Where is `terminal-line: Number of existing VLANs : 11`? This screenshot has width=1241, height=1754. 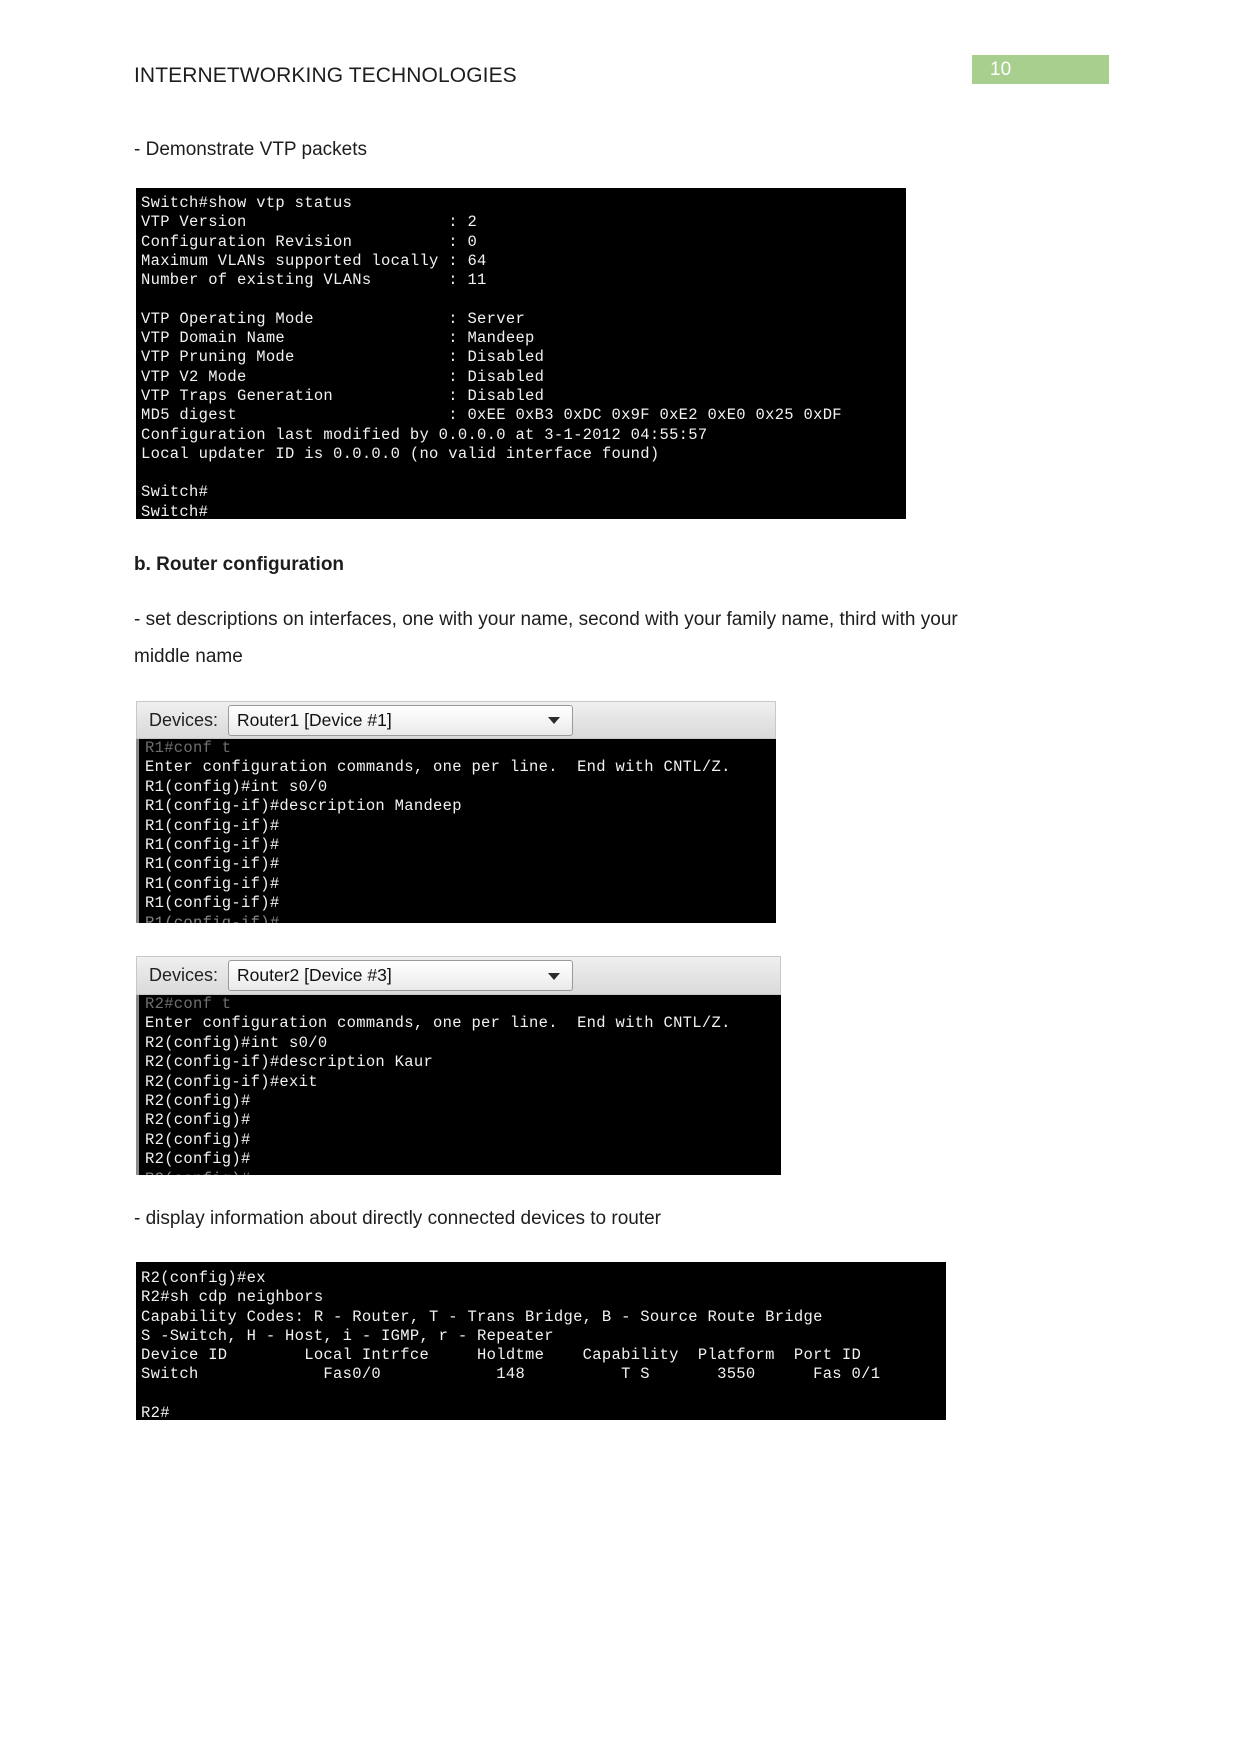 terminal-line: Number of existing VLANs : 11 is located at coordinates (314, 280).